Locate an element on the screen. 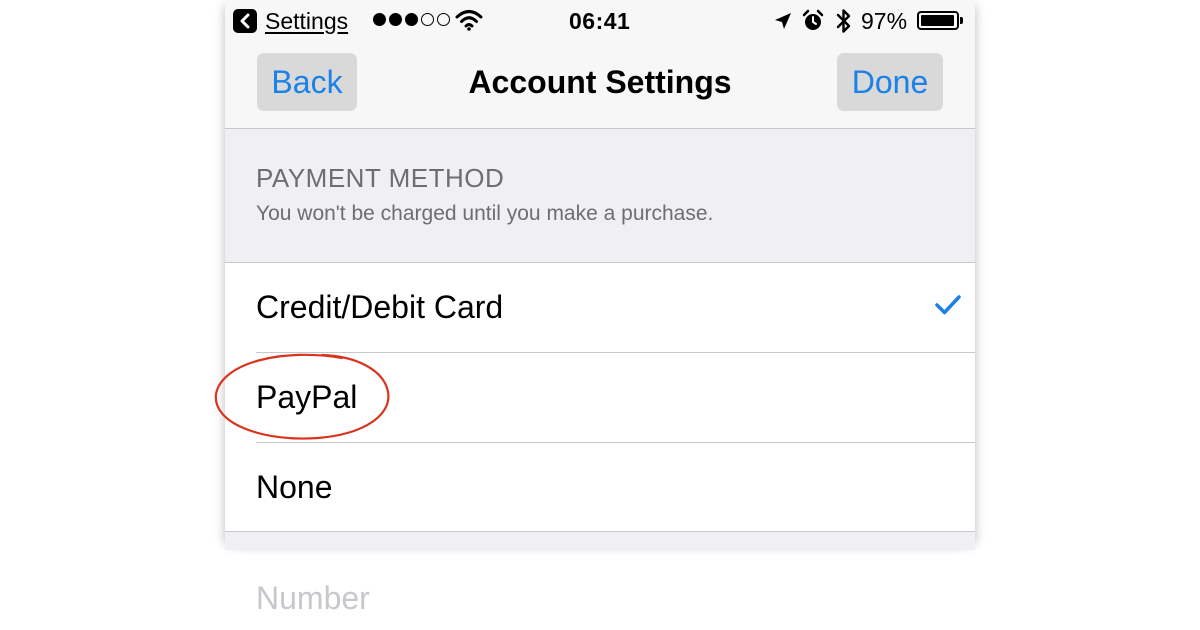 The width and height of the screenshot is (1200, 630). battery-tip is located at coordinates (961, 20).